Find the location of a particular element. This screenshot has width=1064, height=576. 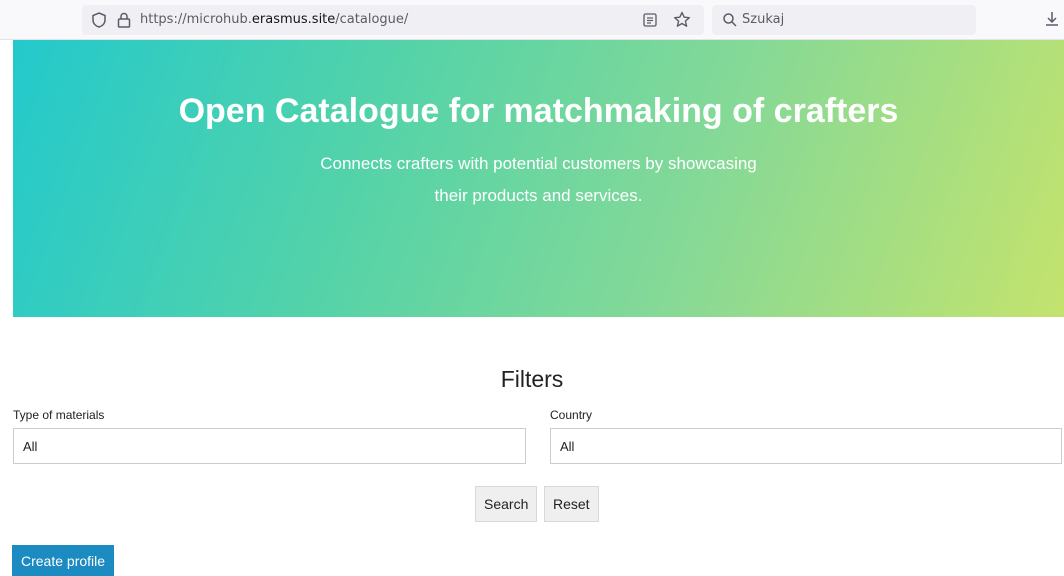

reset-button: Reset is located at coordinates (571, 504).